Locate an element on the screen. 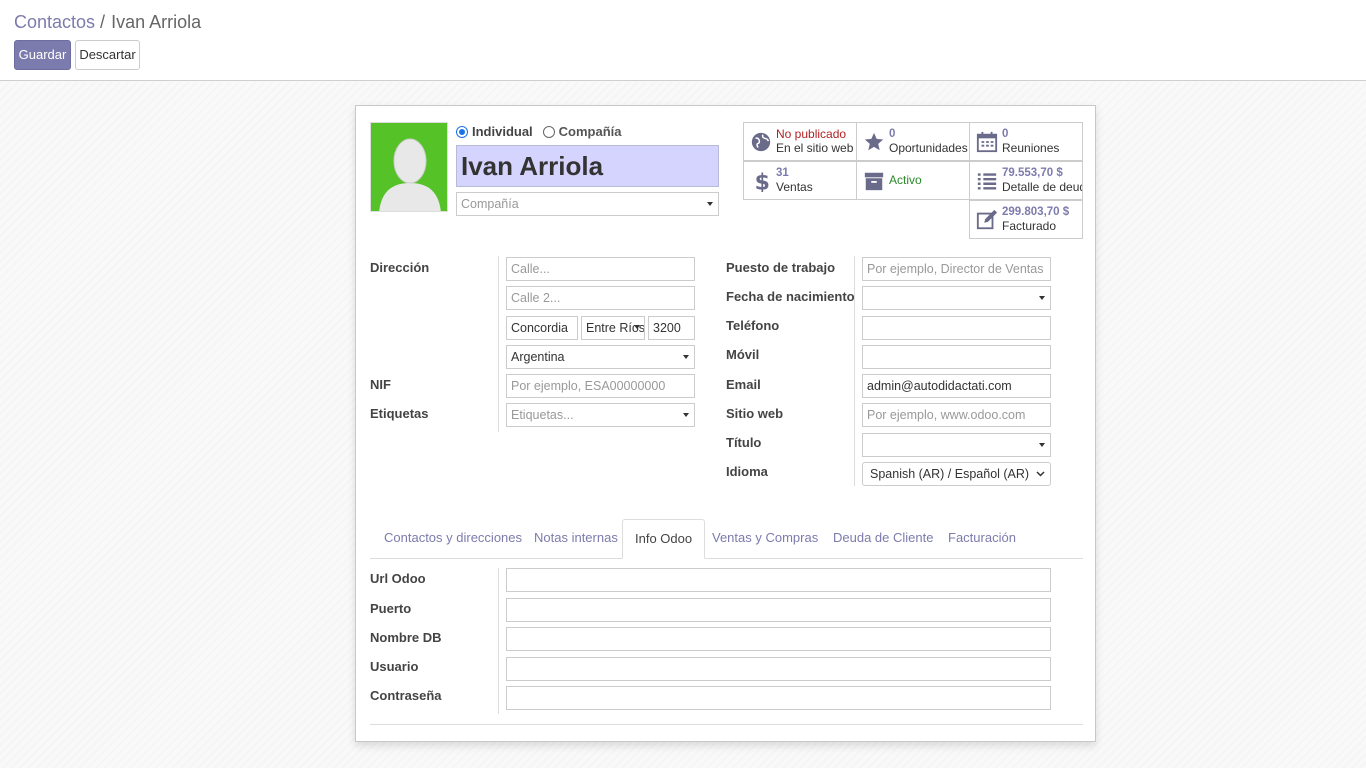 This screenshot has width=1366, height=768. save-button: Guardar is located at coordinates (42, 55).